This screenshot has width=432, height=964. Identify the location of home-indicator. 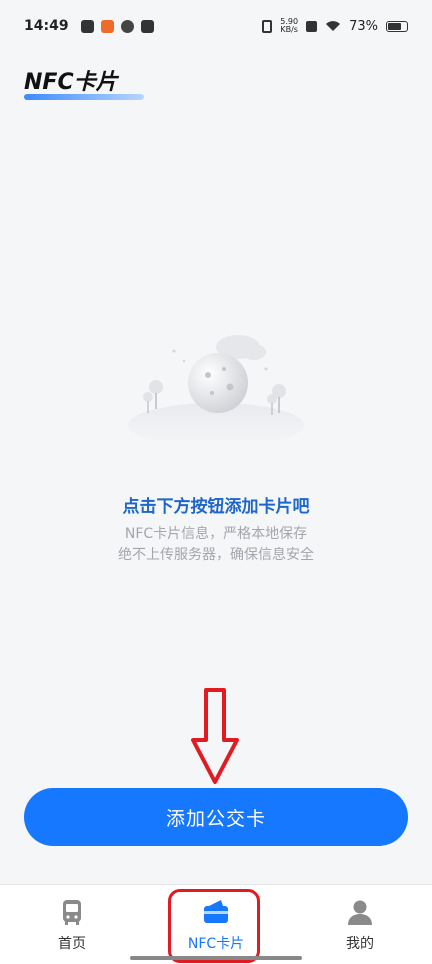
(216, 958).